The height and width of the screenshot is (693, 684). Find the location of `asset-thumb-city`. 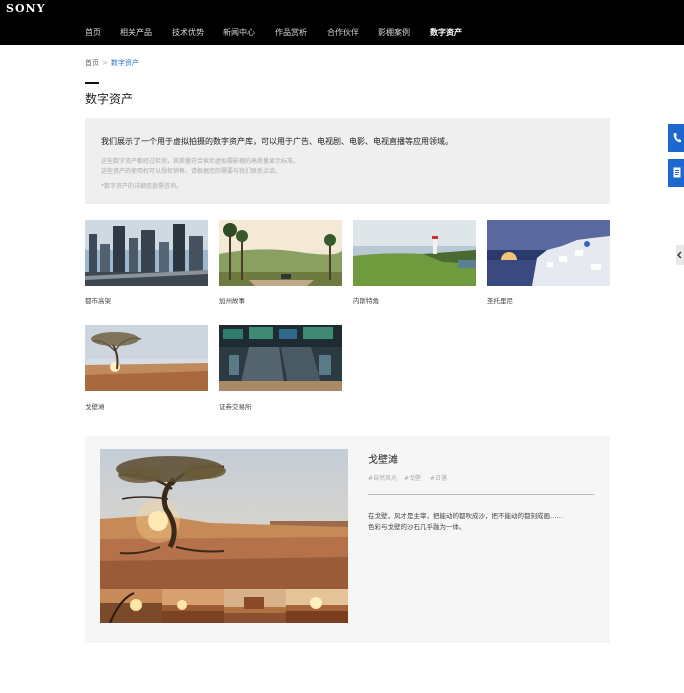

asset-thumb-city is located at coordinates (146, 253).